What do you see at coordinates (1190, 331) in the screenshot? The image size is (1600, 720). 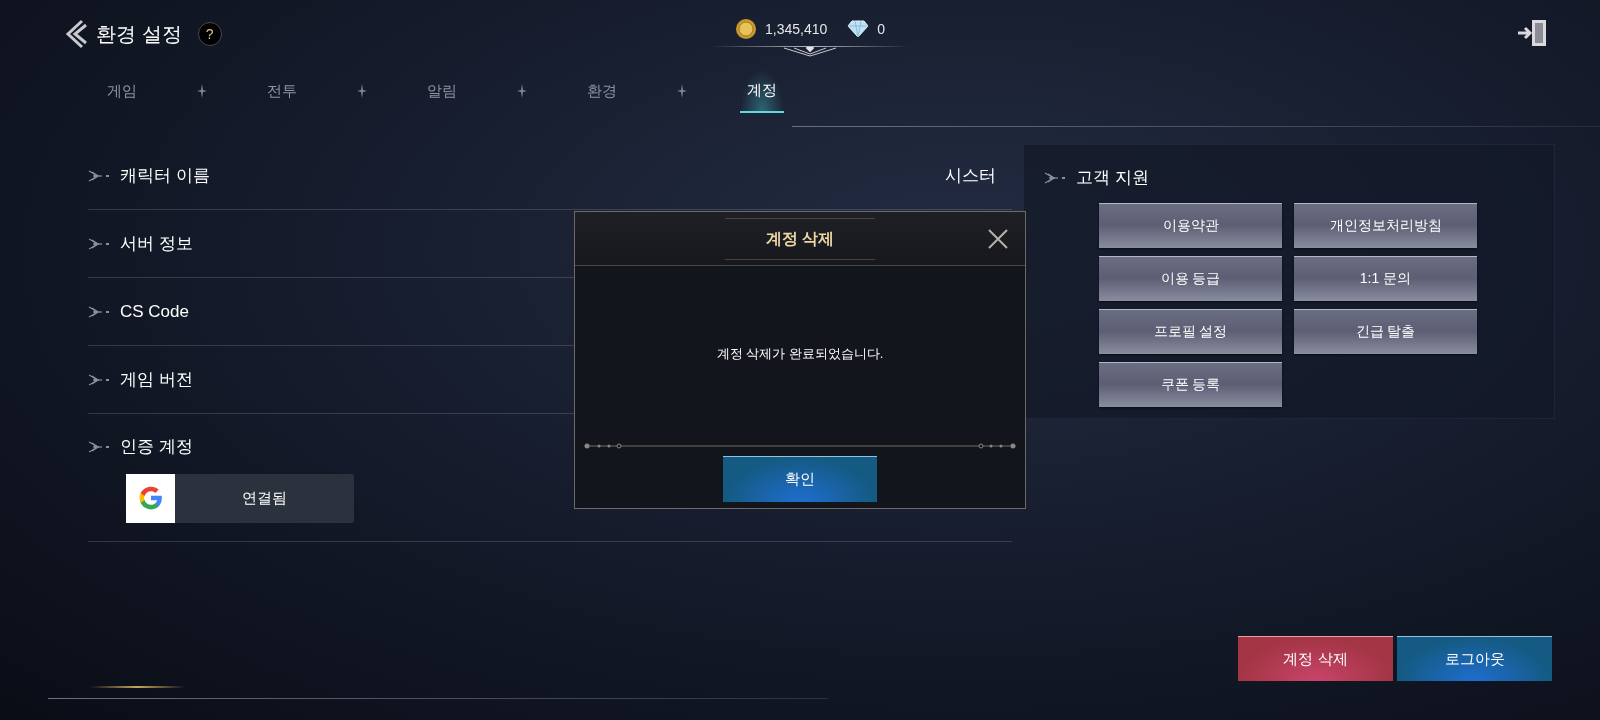 I see `support-button: 프로필 설정` at bounding box center [1190, 331].